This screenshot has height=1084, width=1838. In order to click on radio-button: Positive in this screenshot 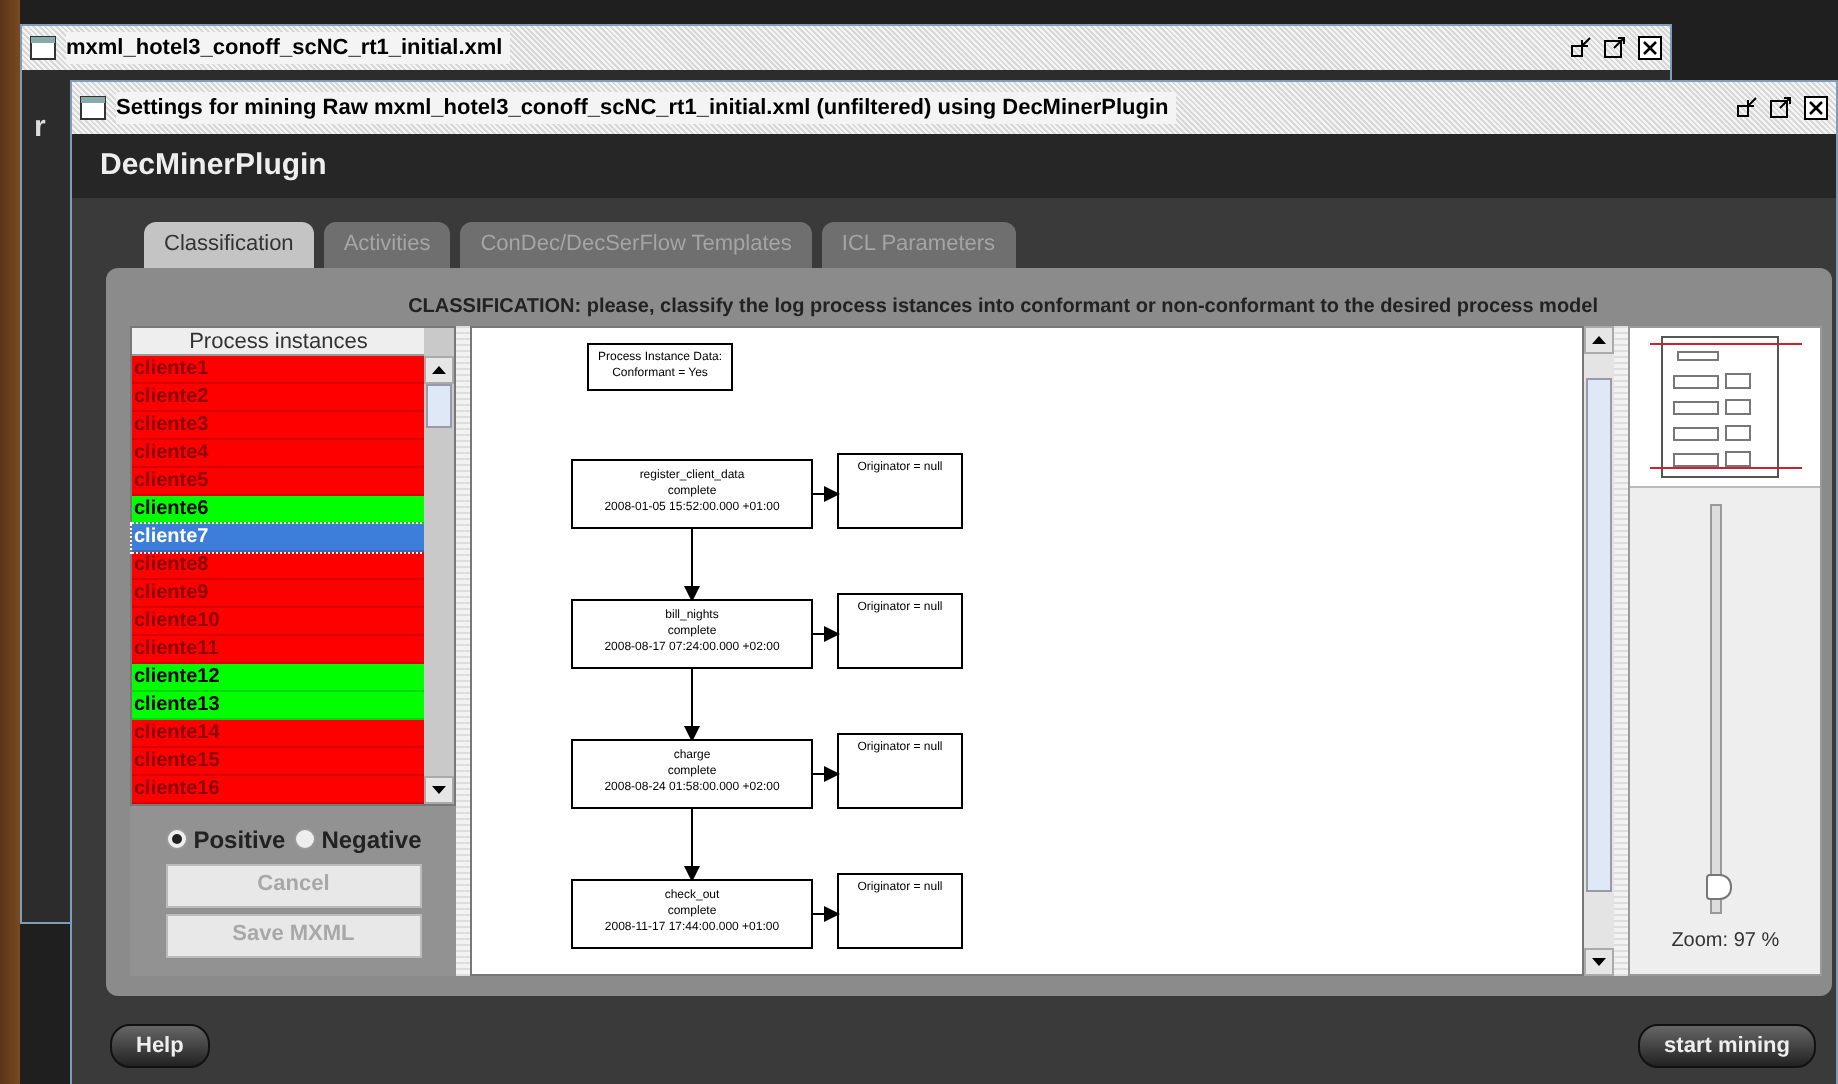, I will do `click(225, 839)`.